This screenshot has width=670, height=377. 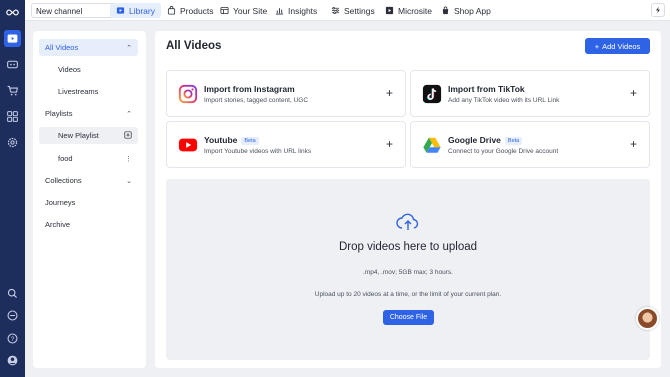 I want to click on sidebar-item-new-playlist: New Playlist, so click(x=88, y=135).